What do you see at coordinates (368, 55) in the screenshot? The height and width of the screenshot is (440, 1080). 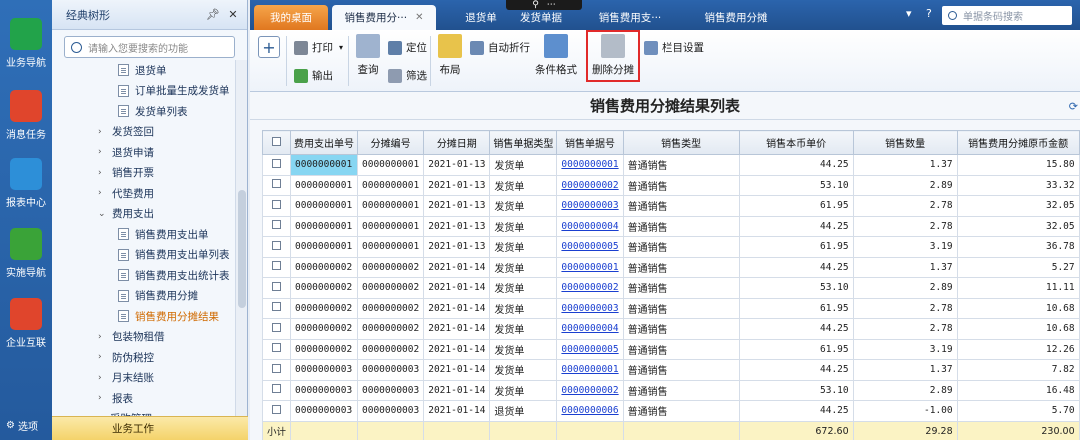 I see `query-button: 查询` at bounding box center [368, 55].